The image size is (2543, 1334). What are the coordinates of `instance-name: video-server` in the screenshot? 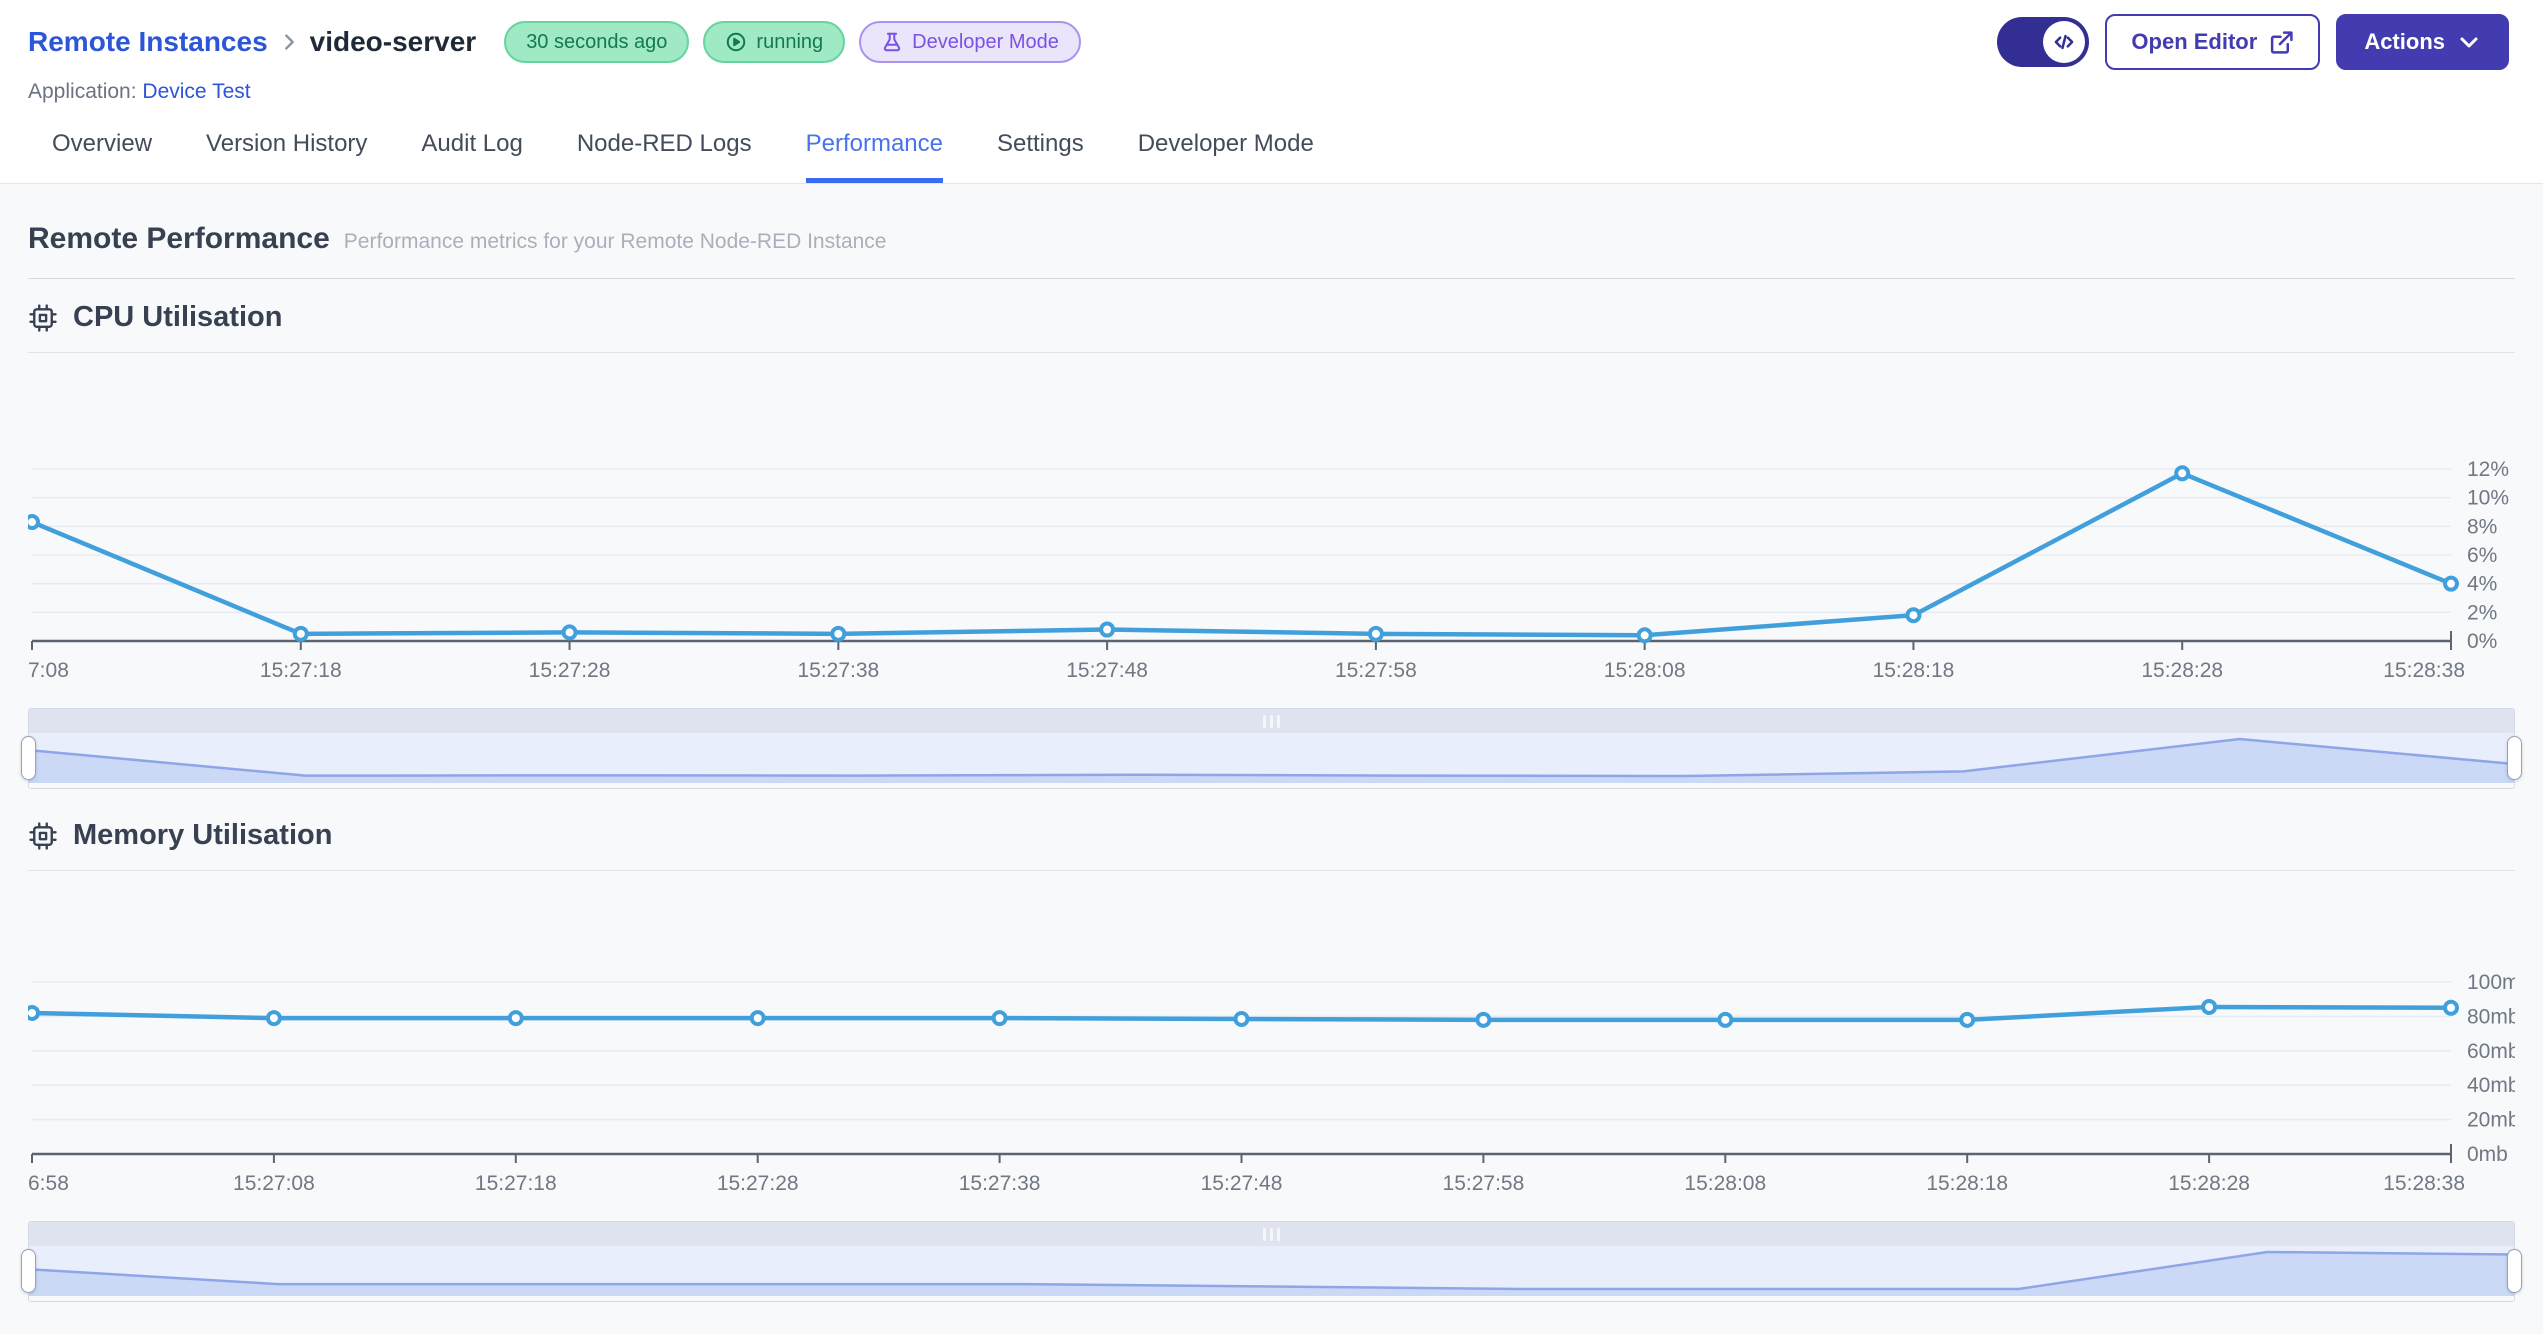 It's located at (393, 41).